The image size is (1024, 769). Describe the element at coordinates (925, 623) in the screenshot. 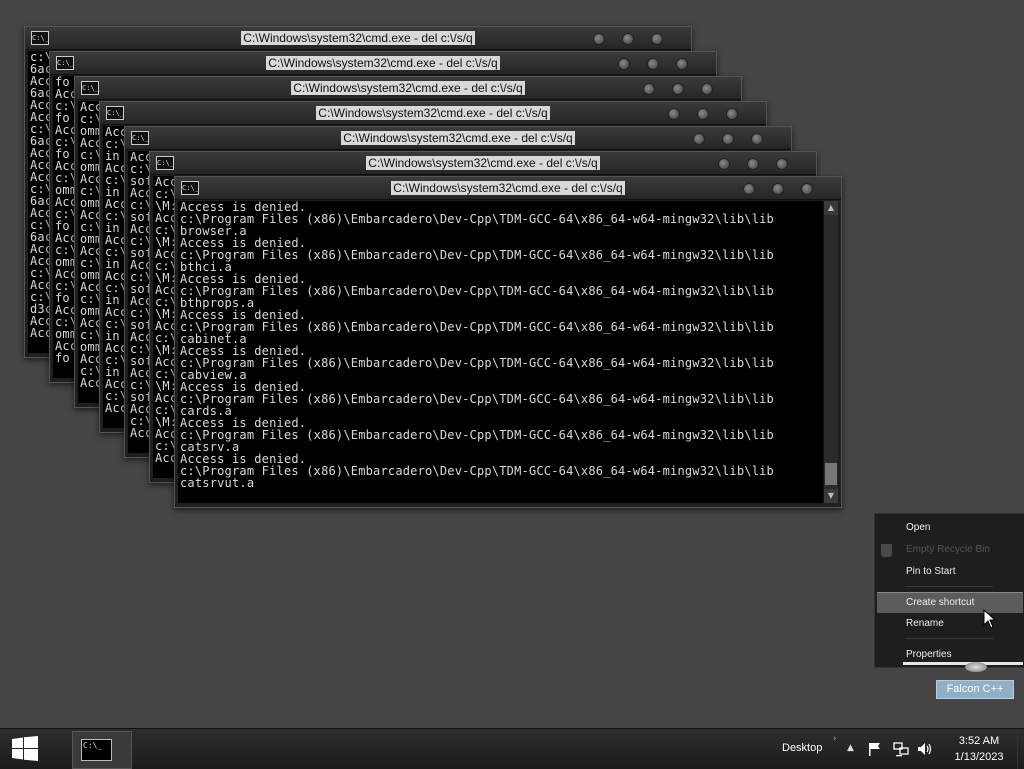

I see `menu-rename-label: Rename` at that location.